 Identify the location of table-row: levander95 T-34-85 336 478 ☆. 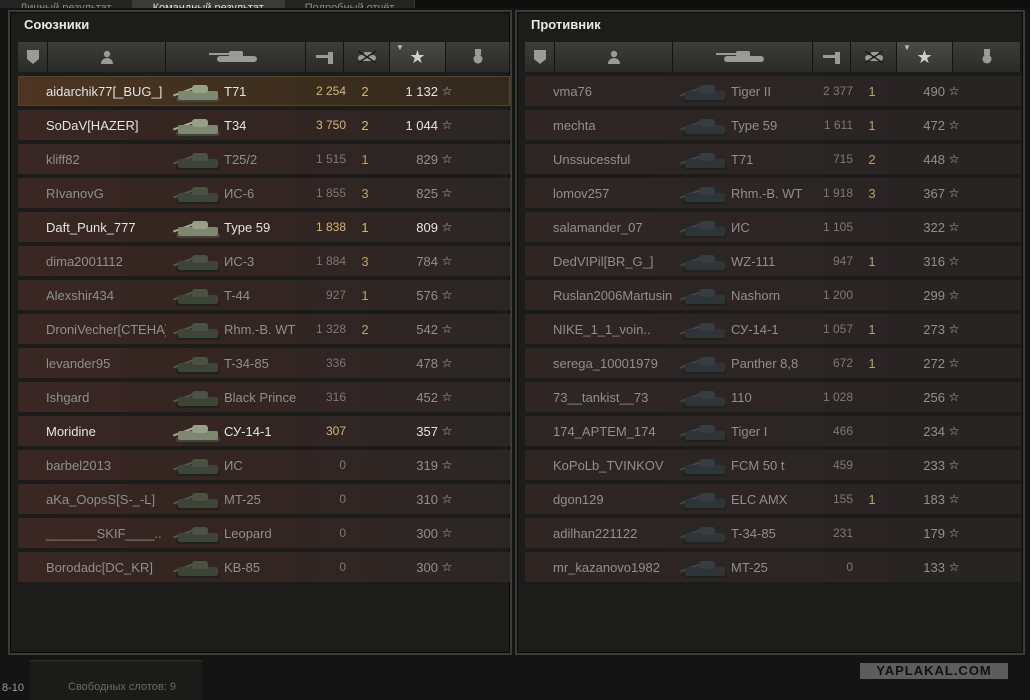
(264, 363).